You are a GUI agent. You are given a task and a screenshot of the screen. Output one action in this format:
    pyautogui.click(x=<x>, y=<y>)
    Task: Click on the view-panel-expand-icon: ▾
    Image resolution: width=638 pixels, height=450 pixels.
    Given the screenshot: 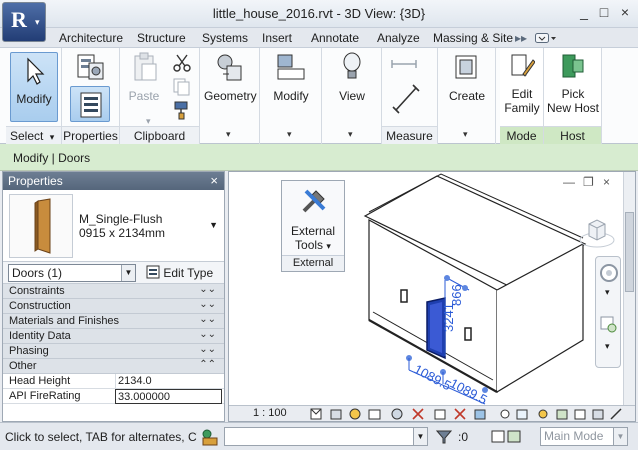 What is the action you would take?
    pyautogui.click(x=350, y=134)
    